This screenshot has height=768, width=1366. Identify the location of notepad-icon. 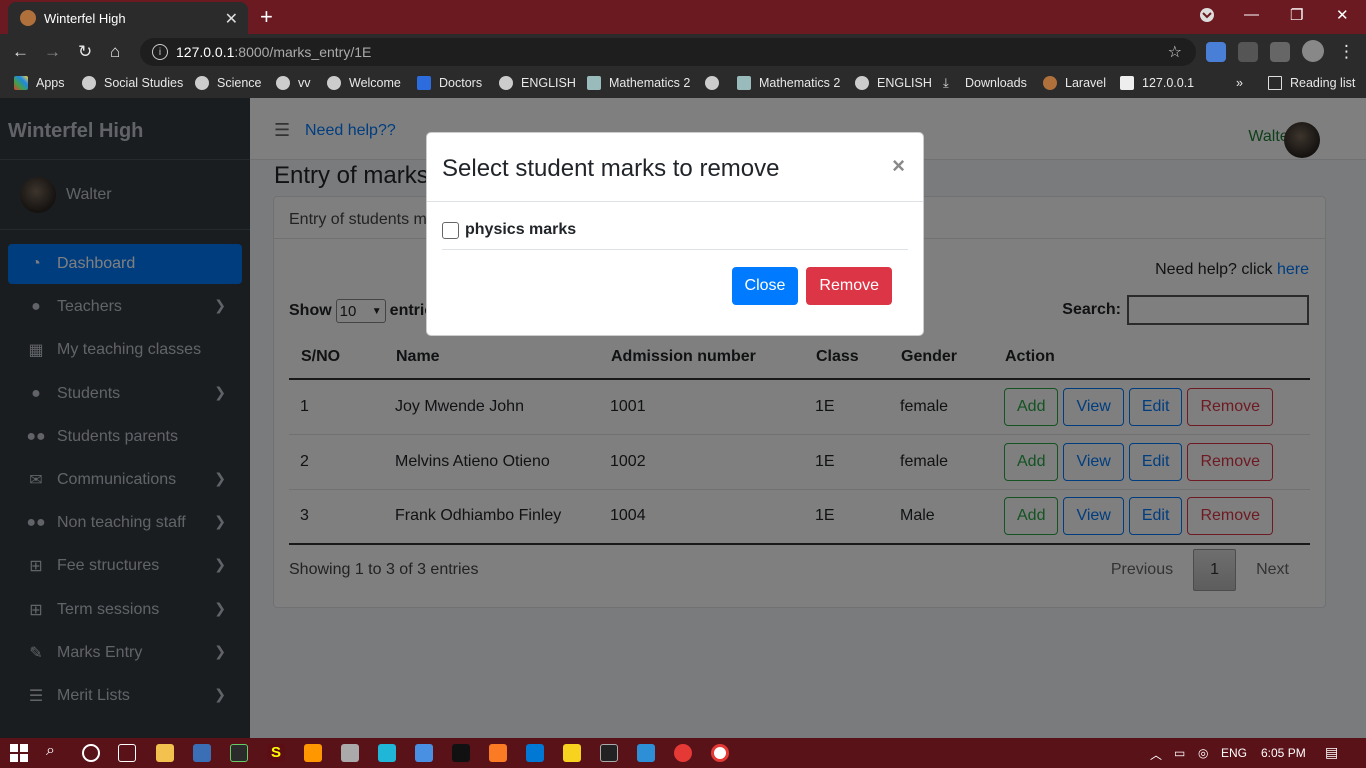
(424, 753).